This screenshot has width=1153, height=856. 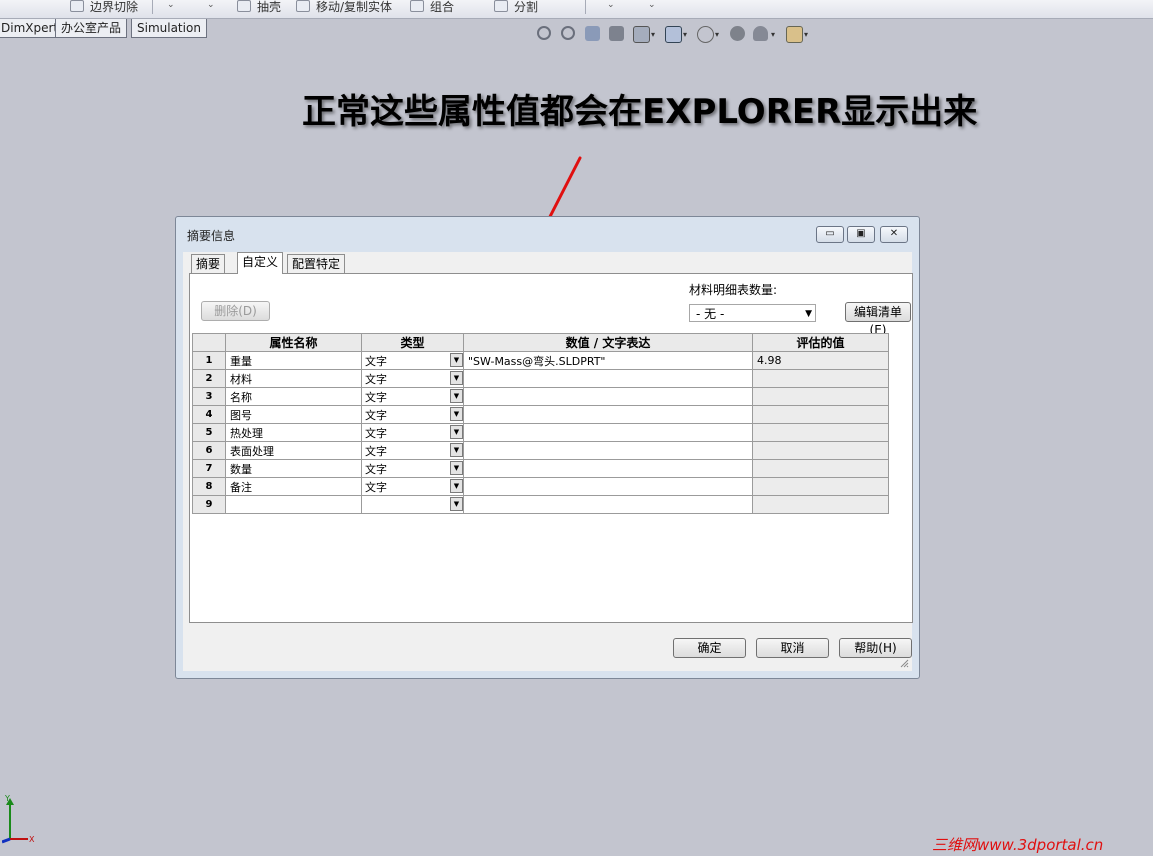 What do you see at coordinates (293, 396) in the screenshot?
I see `property-name-cell: 名称` at bounding box center [293, 396].